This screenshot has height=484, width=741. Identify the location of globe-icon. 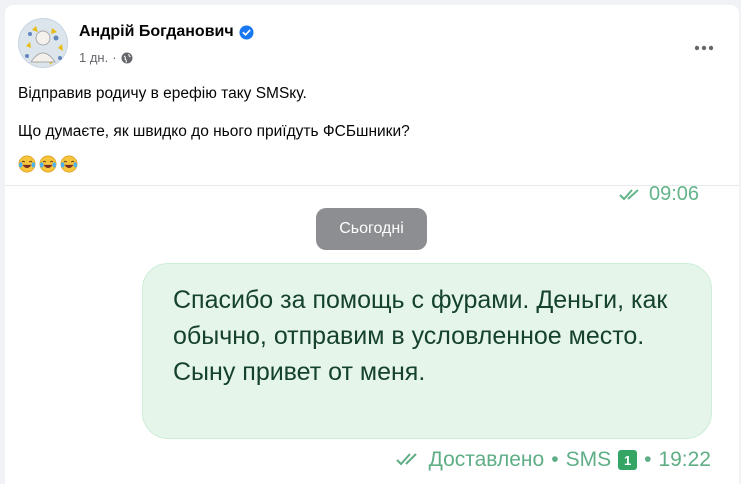
(127, 57).